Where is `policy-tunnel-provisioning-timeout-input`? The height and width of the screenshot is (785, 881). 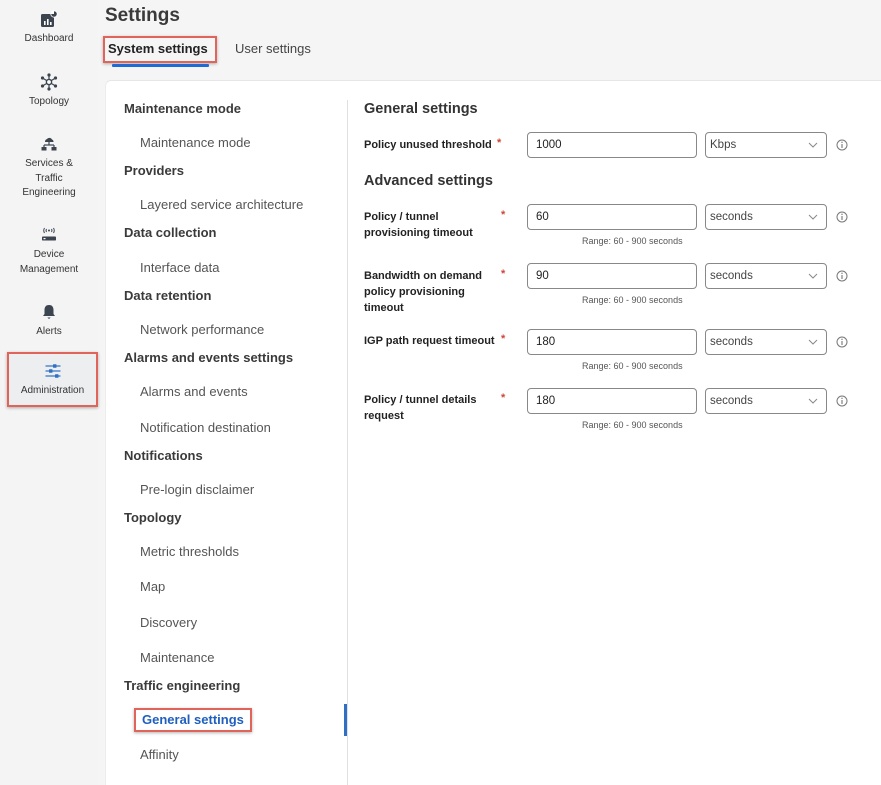
policy-tunnel-provisioning-timeout-input is located at coordinates (612, 217).